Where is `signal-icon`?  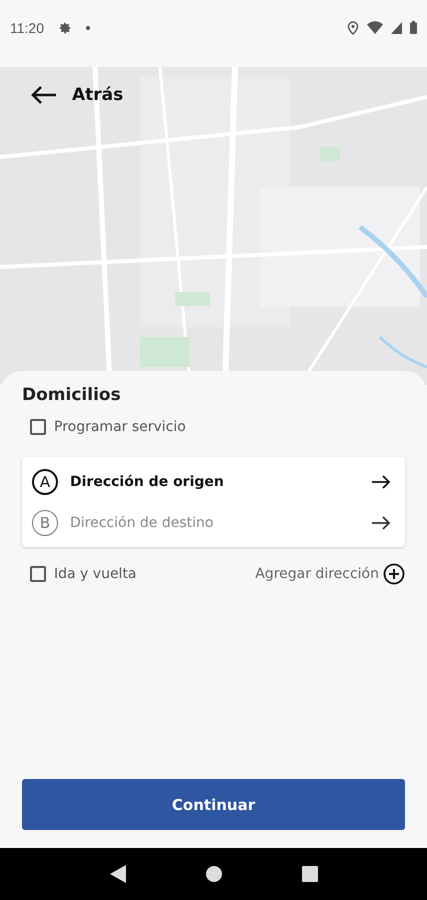 signal-icon is located at coordinates (396, 28).